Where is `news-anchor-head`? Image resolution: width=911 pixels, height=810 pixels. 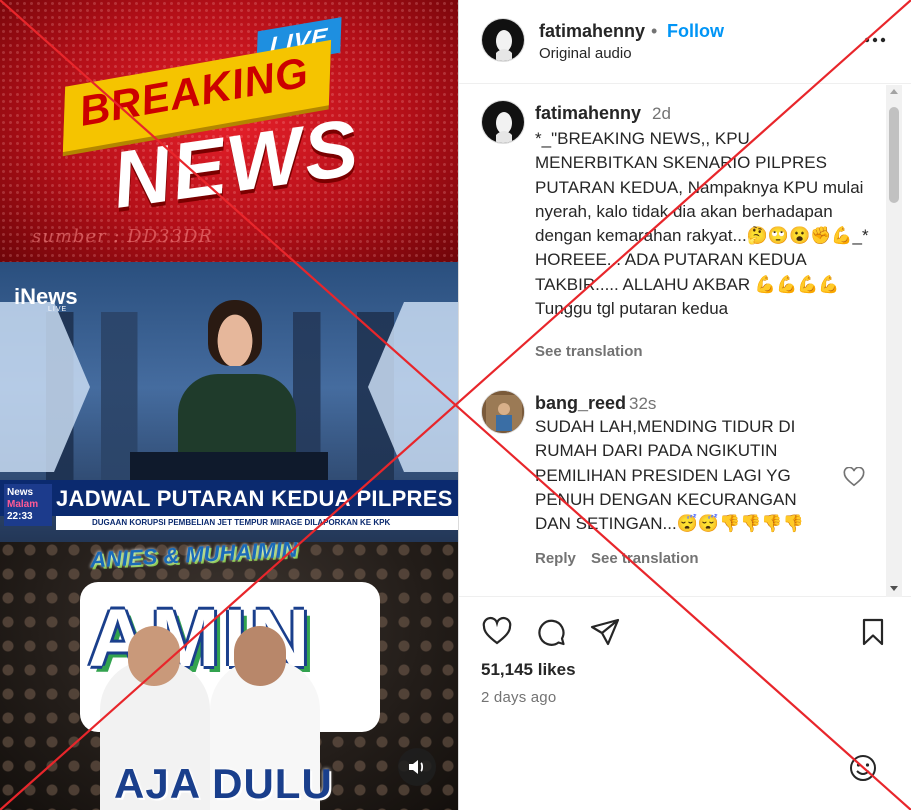 news-anchor-head is located at coordinates (235, 333).